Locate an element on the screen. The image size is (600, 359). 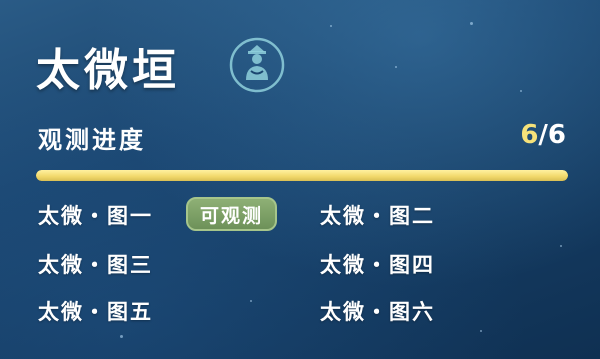
star-chart-2: 太微・图二 is located at coordinates (377, 215).